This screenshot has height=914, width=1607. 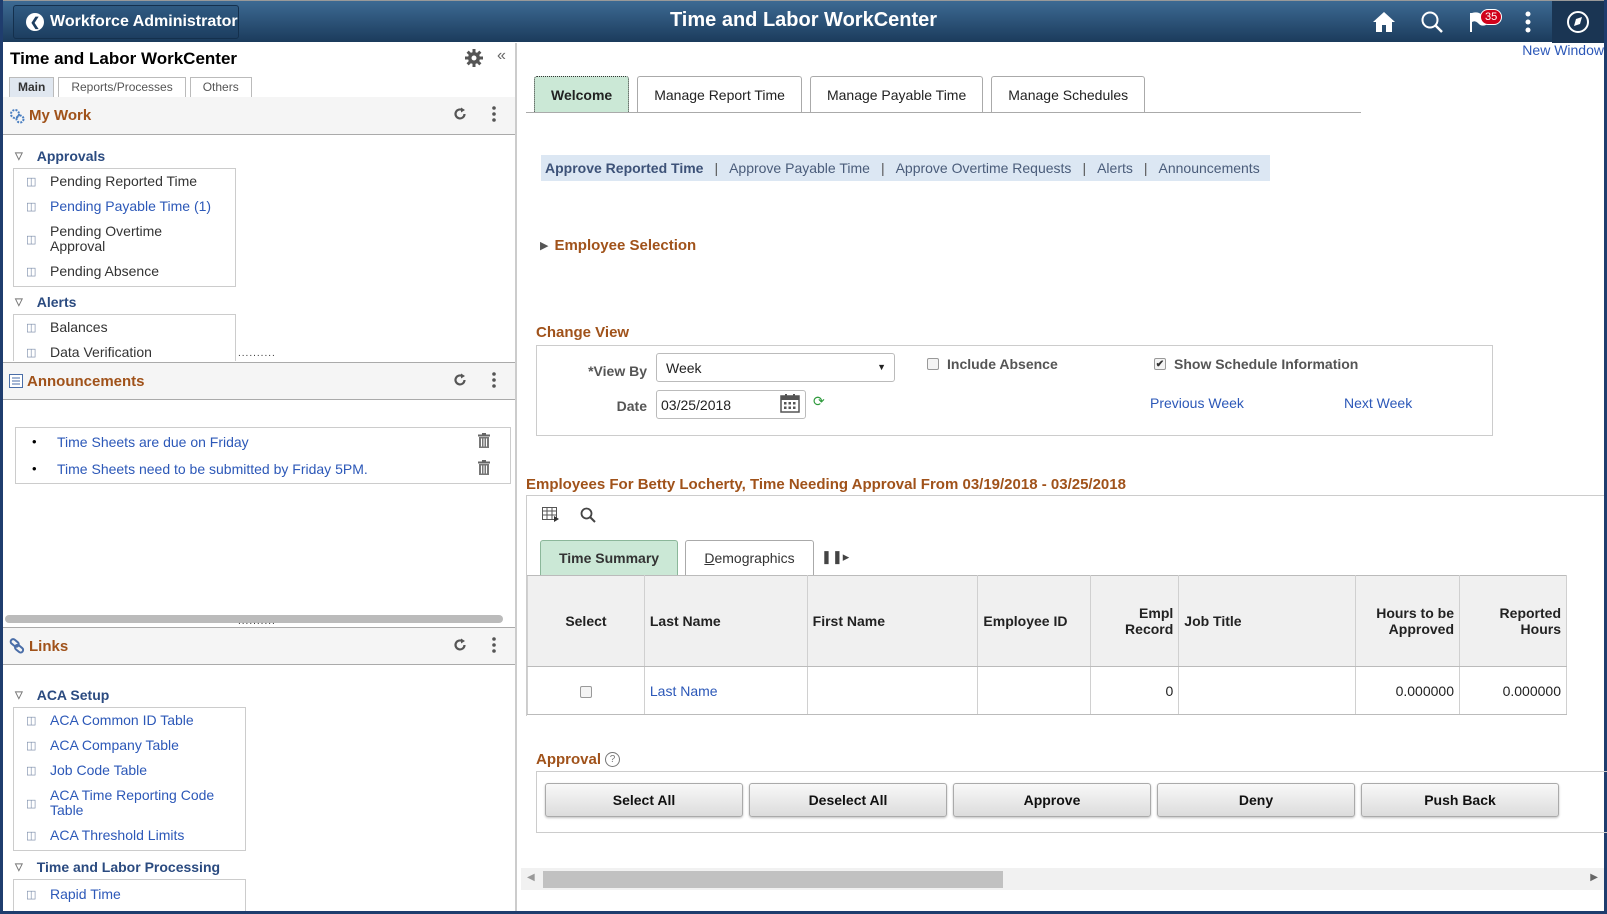 What do you see at coordinates (1052, 800) in the screenshot?
I see `approve-button: Approve` at bounding box center [1052, 800].